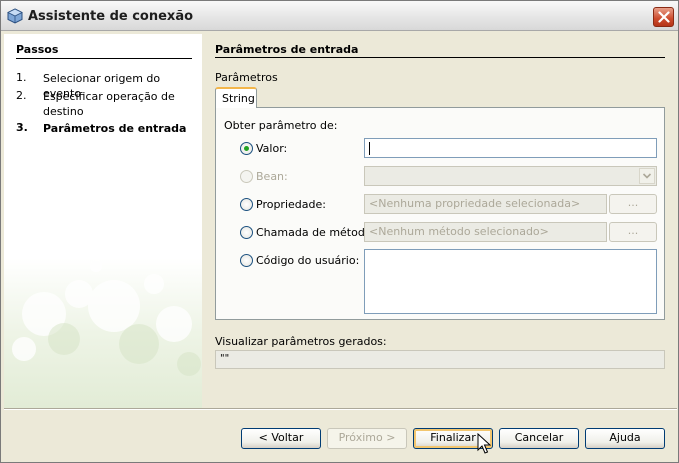  I want to click on preview-field: "", so click(440, 359).